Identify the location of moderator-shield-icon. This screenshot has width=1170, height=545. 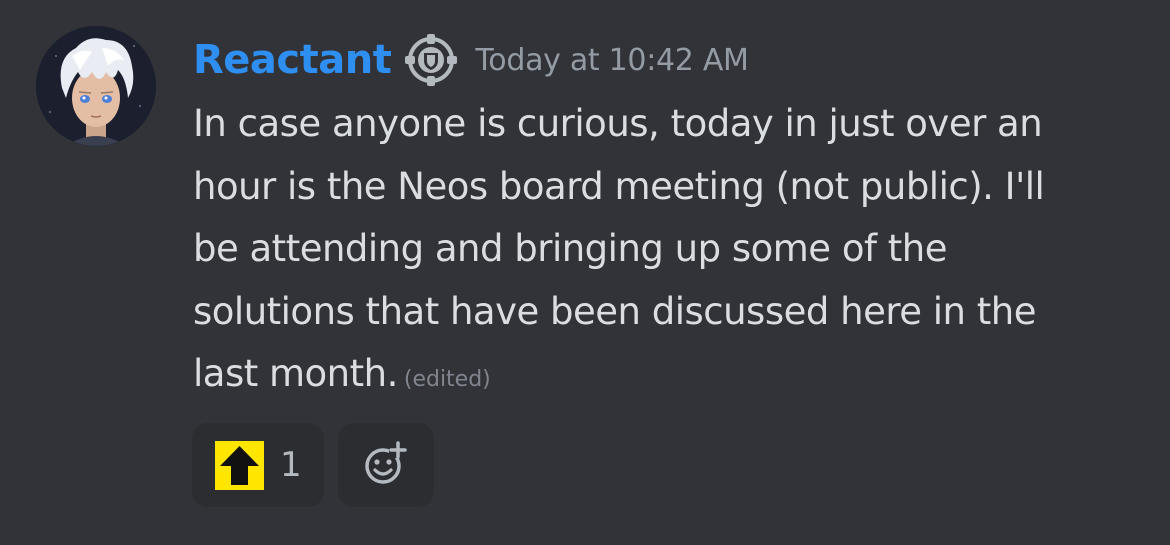
(431, 60).